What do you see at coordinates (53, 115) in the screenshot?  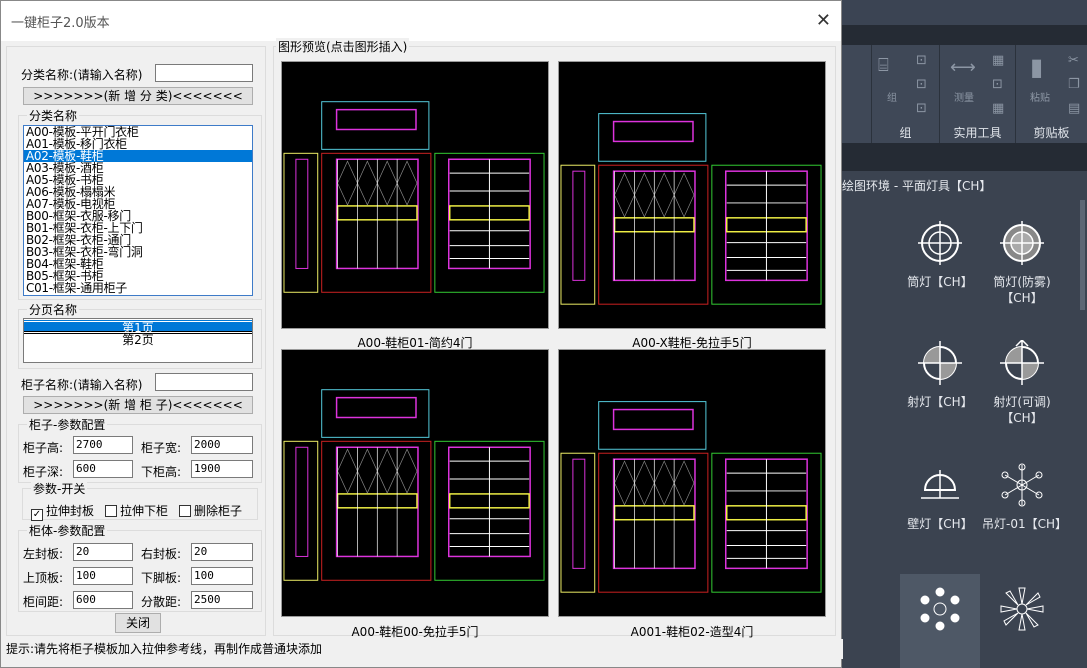 I see `category-group-title: 分类名称` at bounding box center [53, 115].